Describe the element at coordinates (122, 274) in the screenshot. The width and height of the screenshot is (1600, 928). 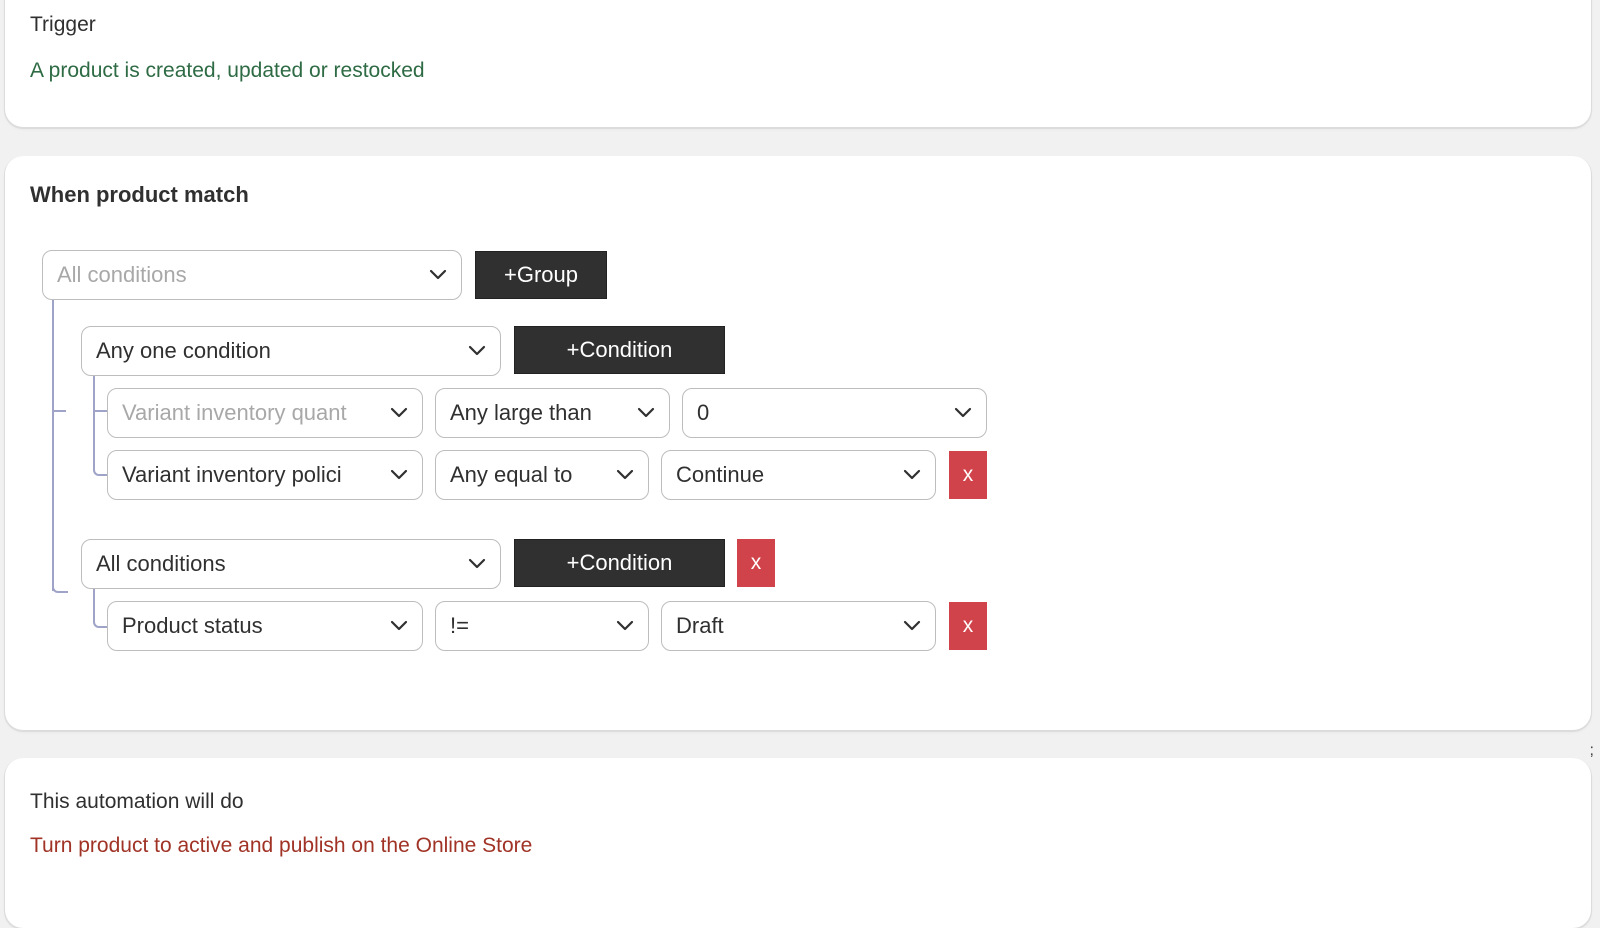
I see `root-match-type-value: All conditions` at that location.